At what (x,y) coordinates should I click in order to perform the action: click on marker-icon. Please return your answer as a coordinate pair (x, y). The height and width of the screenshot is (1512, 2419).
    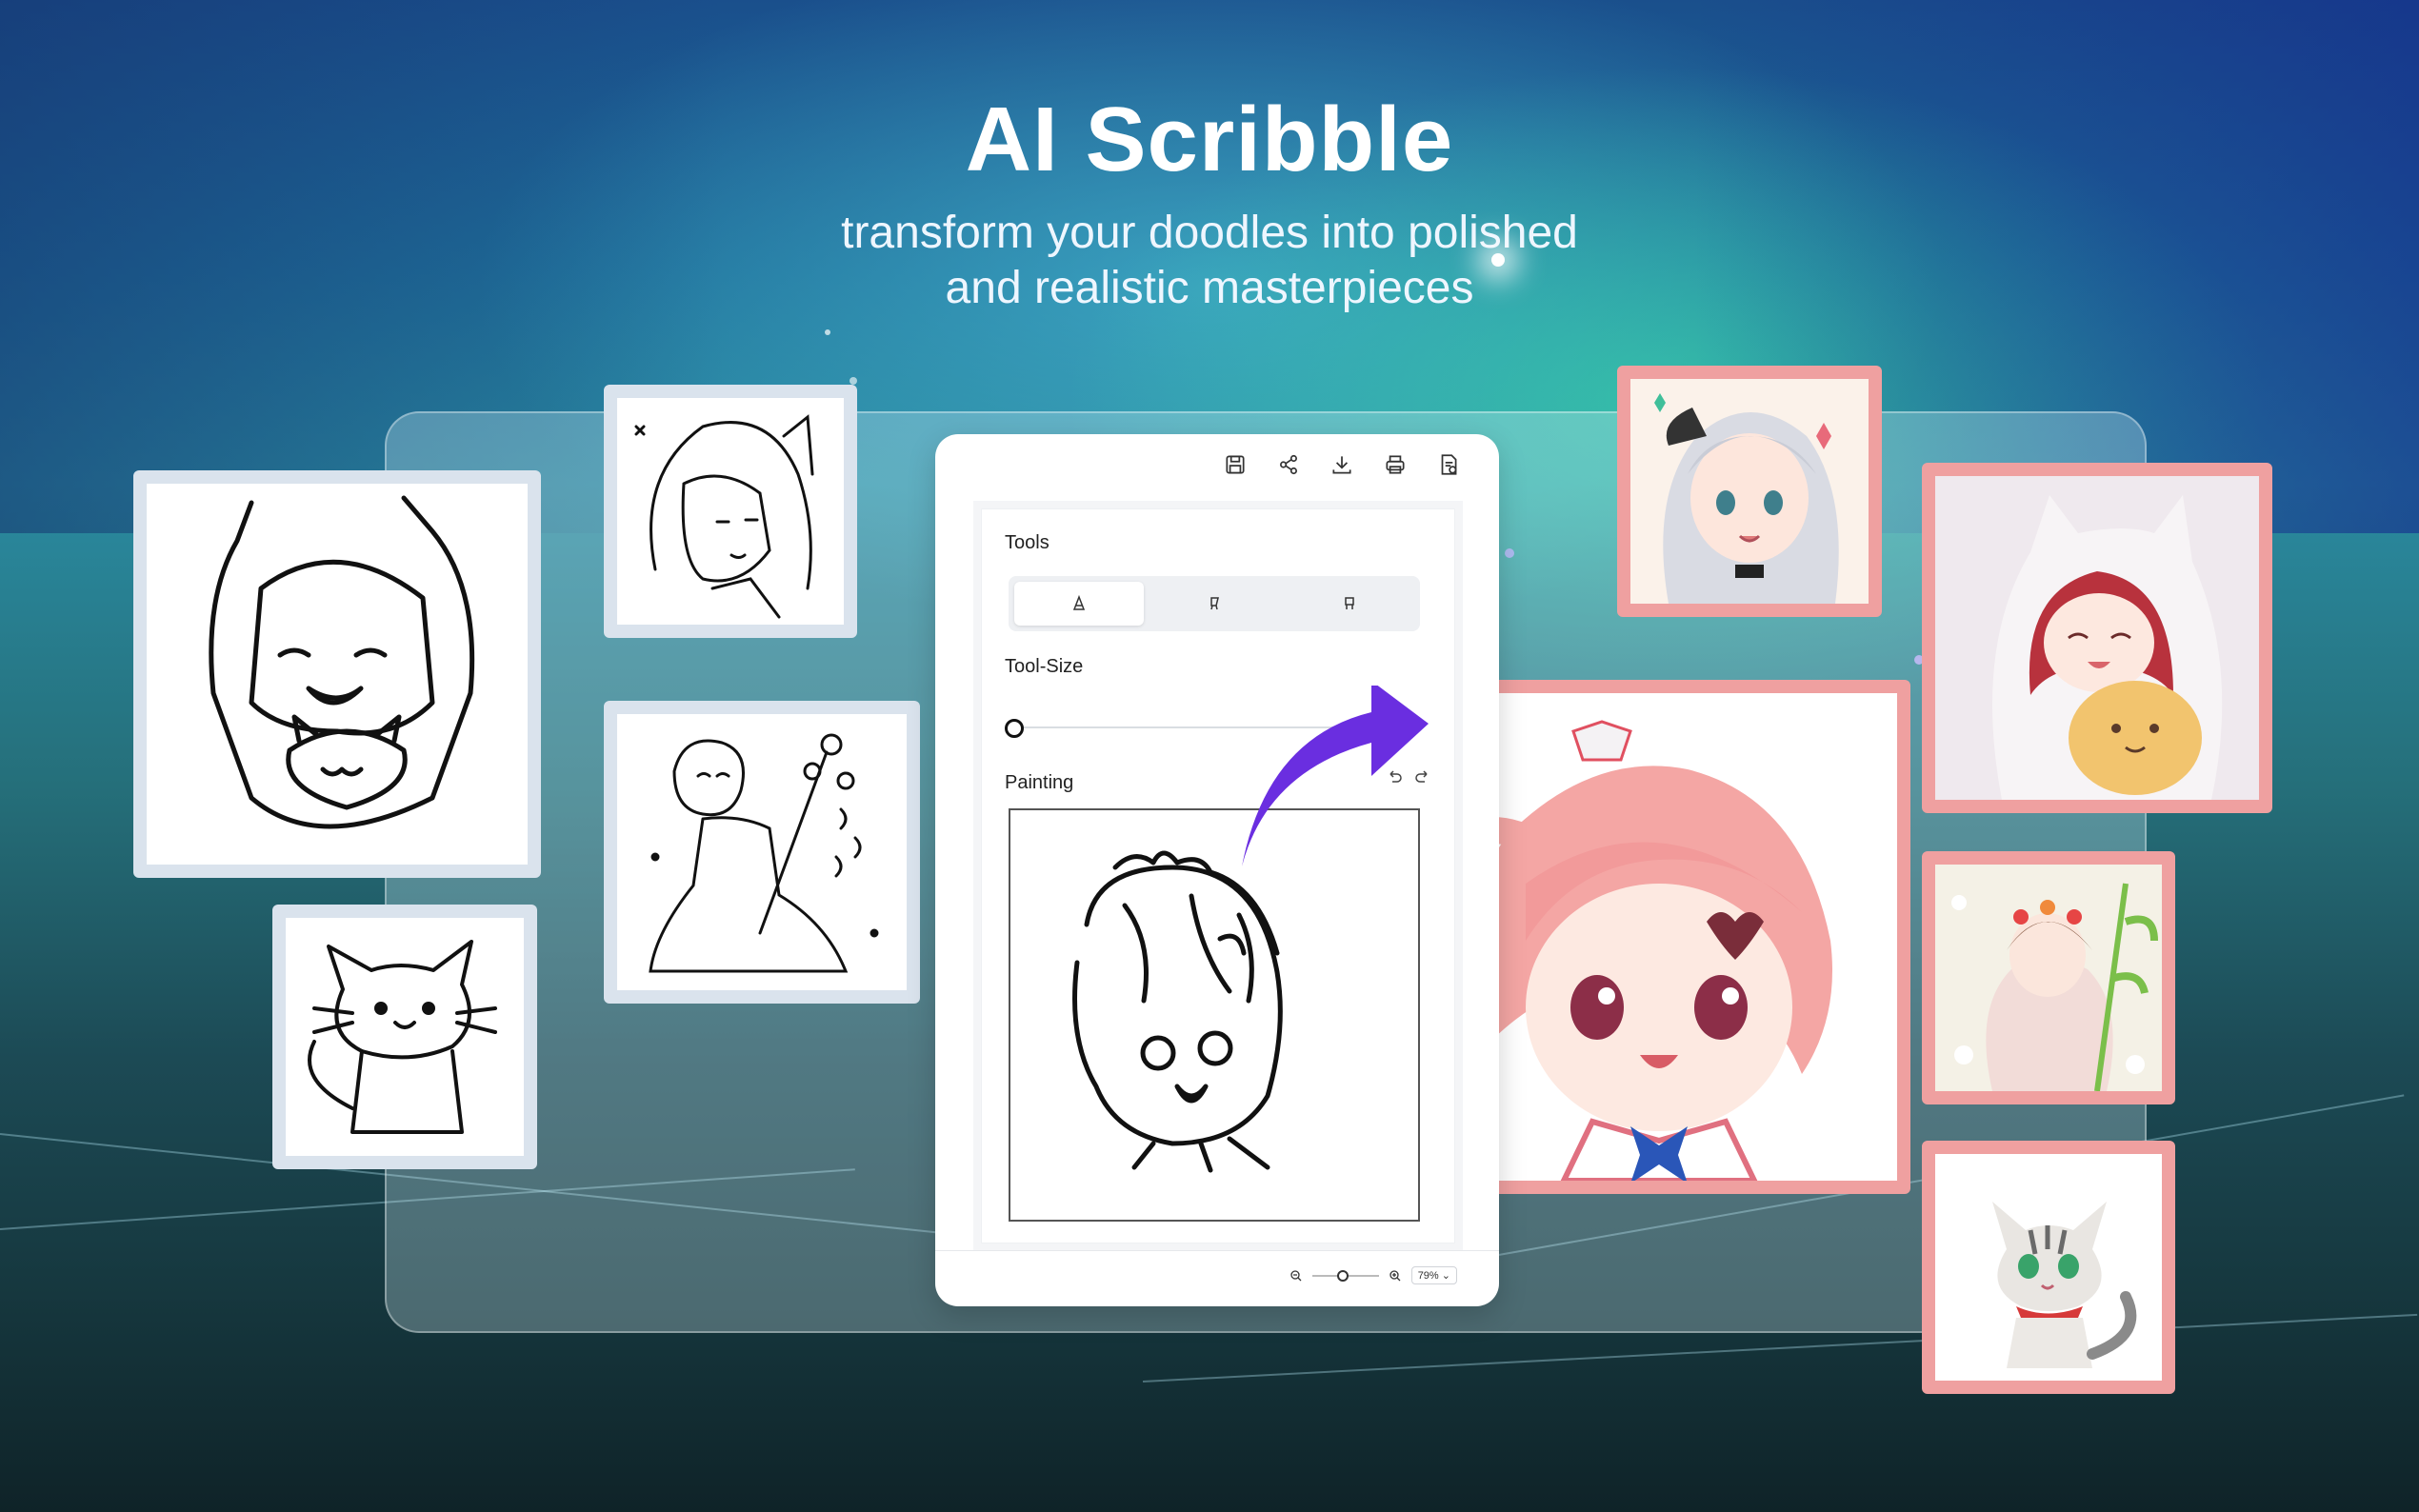
    Looking at the image, I should click on (1214, 603).